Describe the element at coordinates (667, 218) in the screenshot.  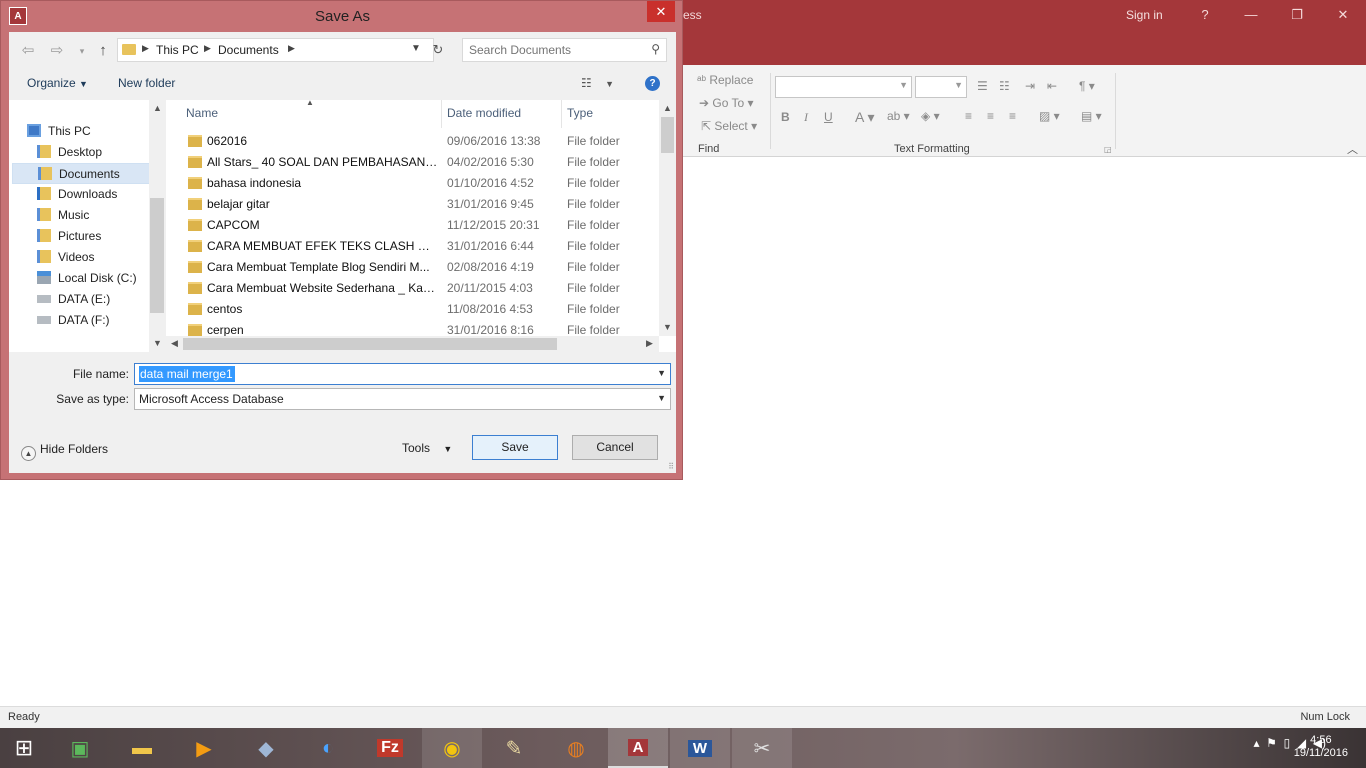
I see `file-list-vertical-scrollbar: ▲ ▼` at that location.